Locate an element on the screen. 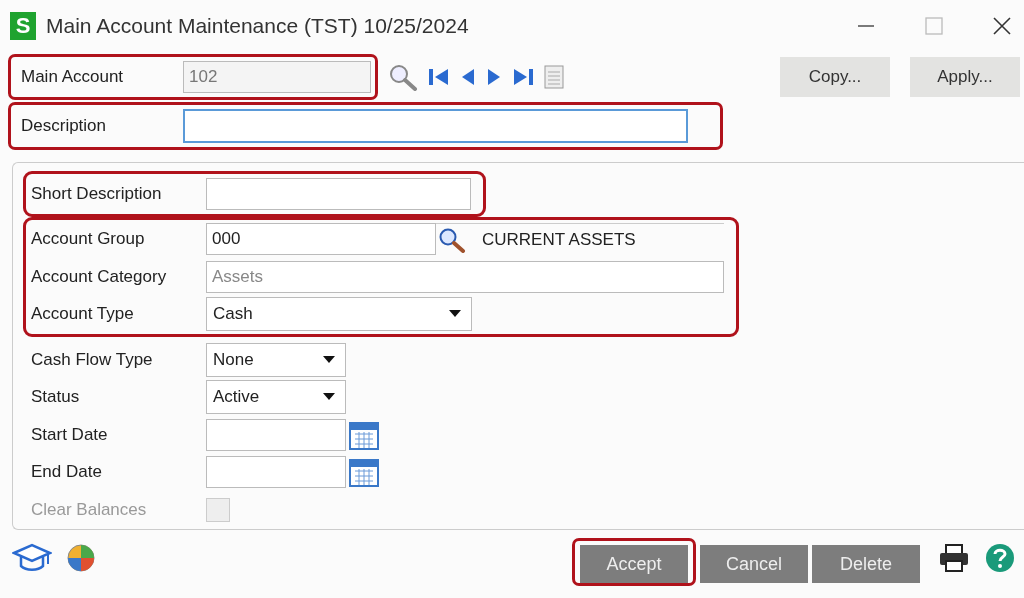  field-label: Cash Flow Type is located at coordinates (92, 359).